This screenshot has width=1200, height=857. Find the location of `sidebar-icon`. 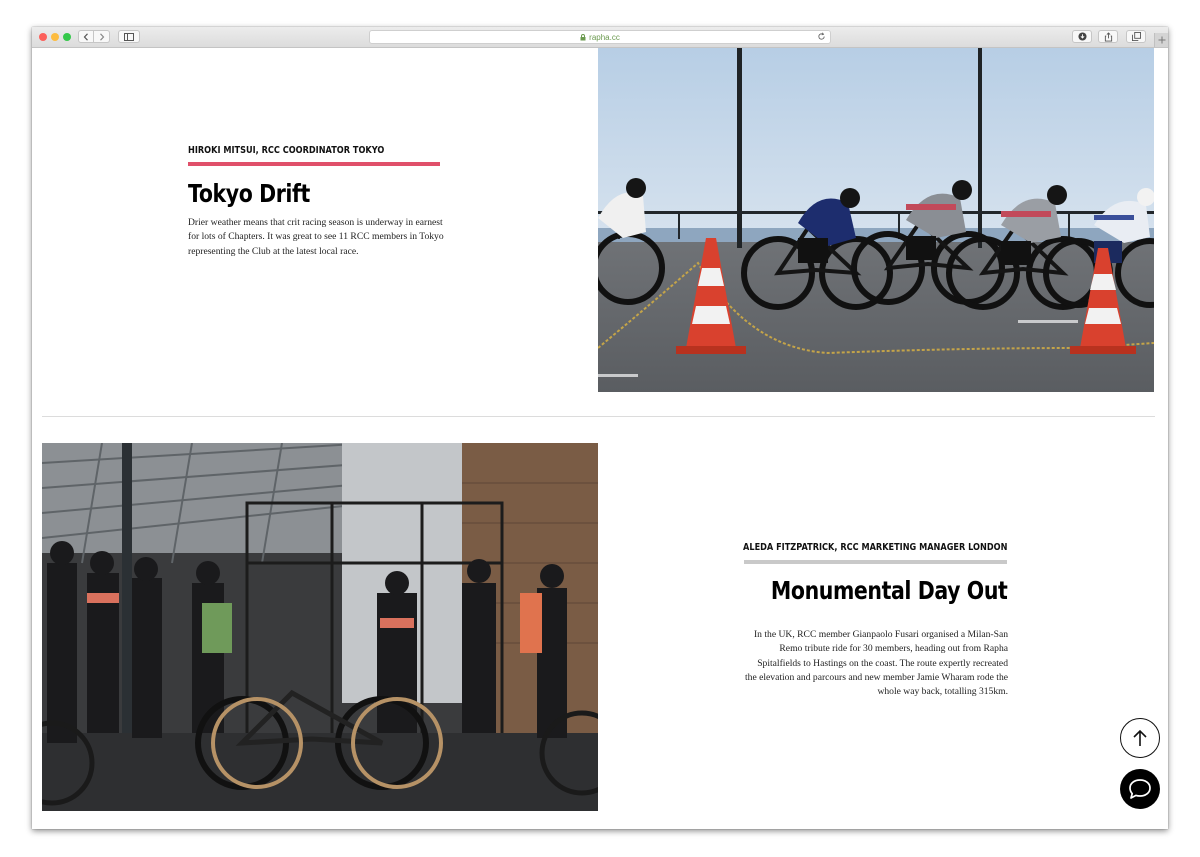

sidebar-icon is located at coordinates (129, 36).